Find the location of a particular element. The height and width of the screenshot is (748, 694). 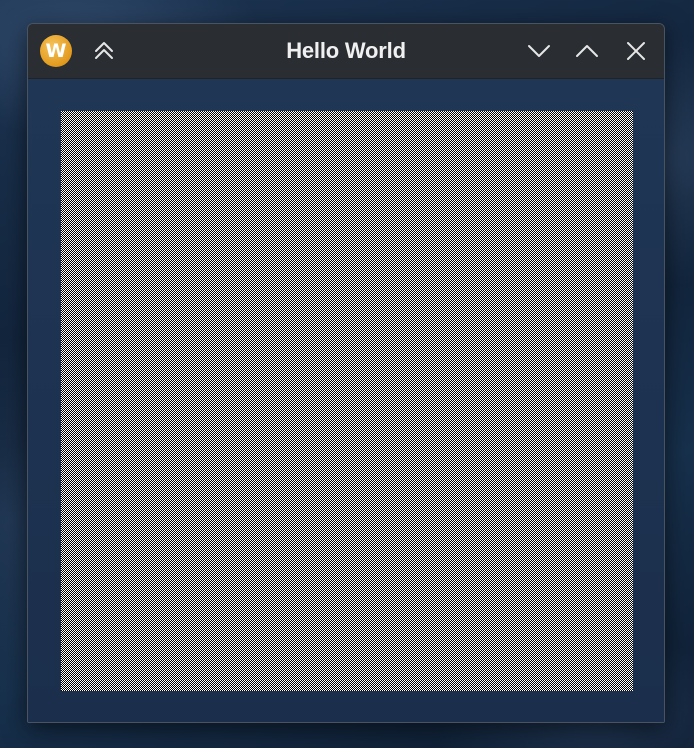

chevron-up-icon is located at coordinates (587, 51).